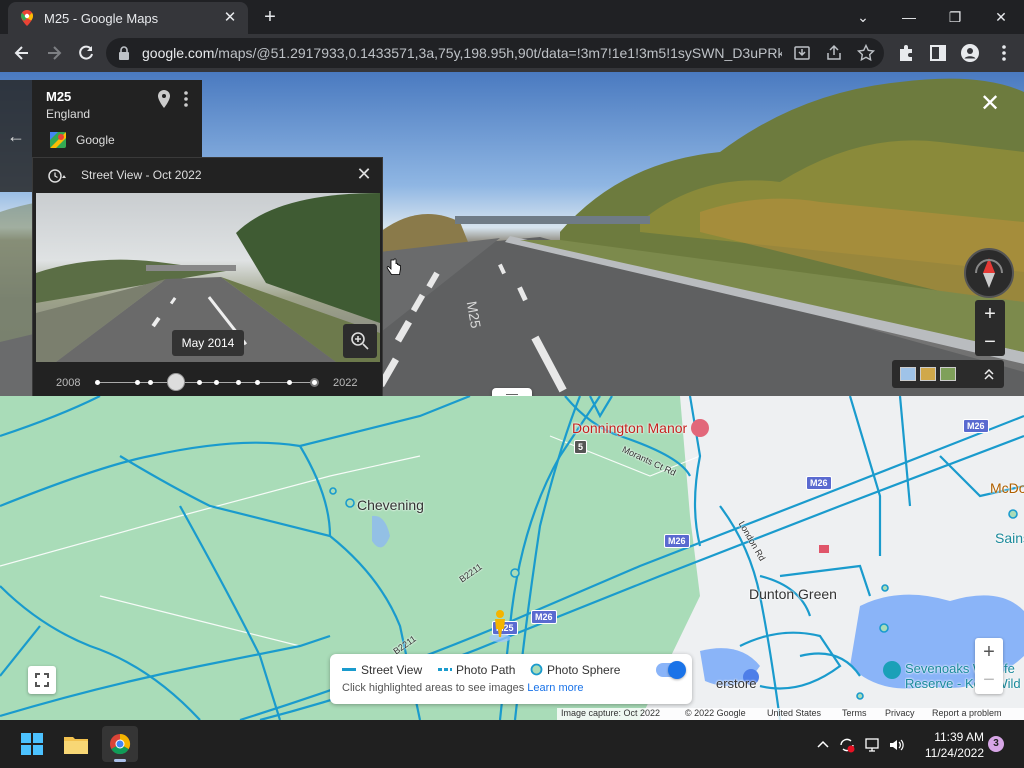 The image size is (1024, 768). What do you see at coordinates (873, 745) in the screenshot?
I see `network-icon` at bounding box center [873, 745].